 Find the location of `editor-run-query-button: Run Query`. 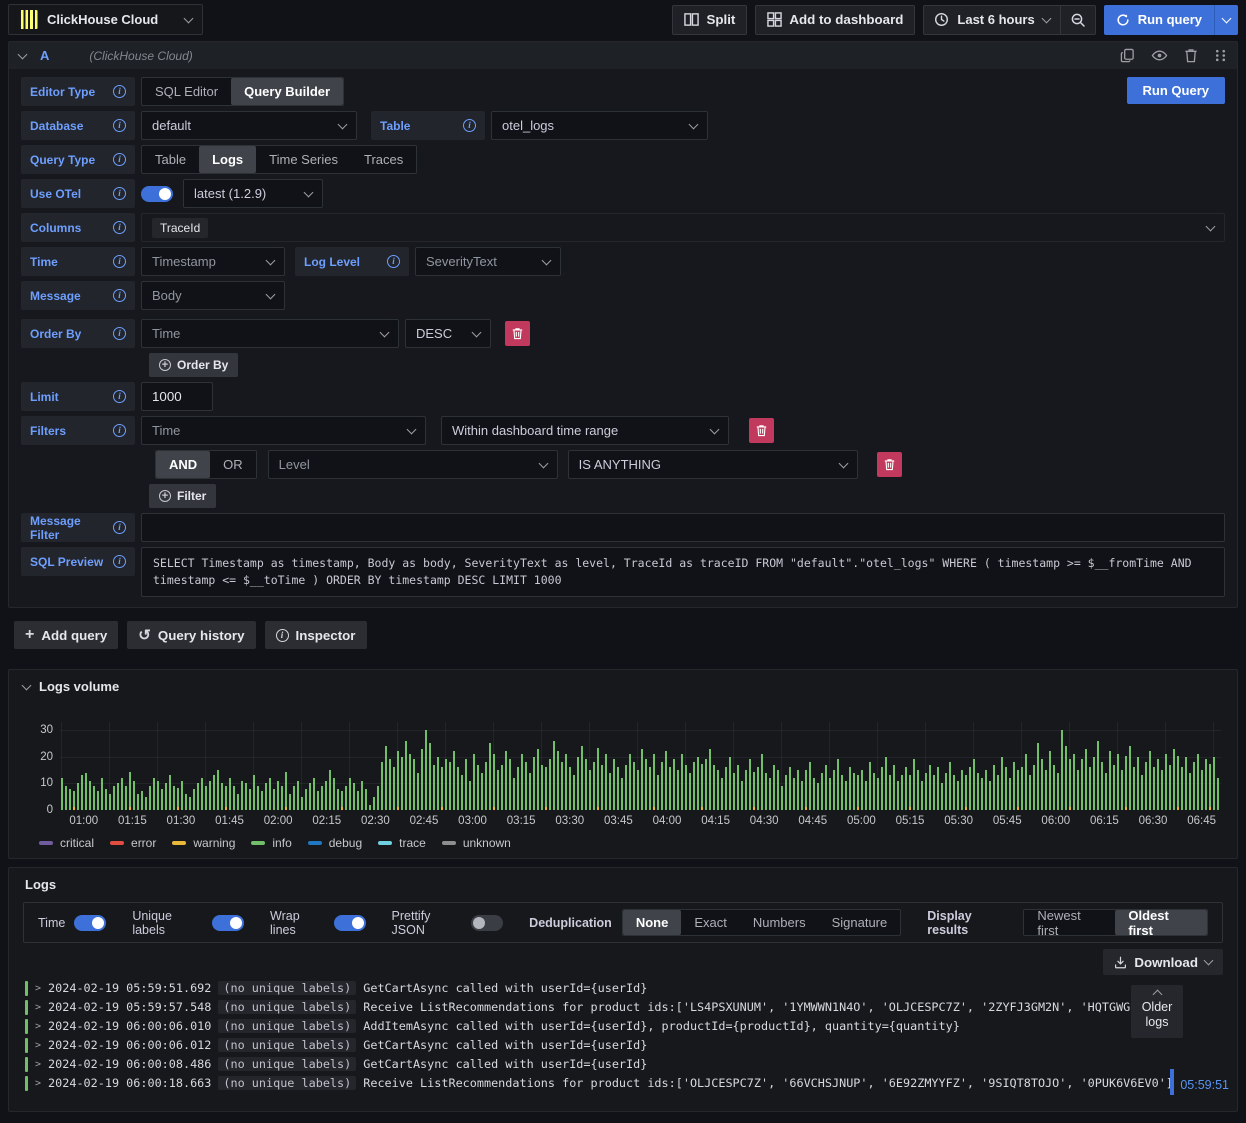

editor-run-query-button: Run Query is located at coordinates (1175, 90).